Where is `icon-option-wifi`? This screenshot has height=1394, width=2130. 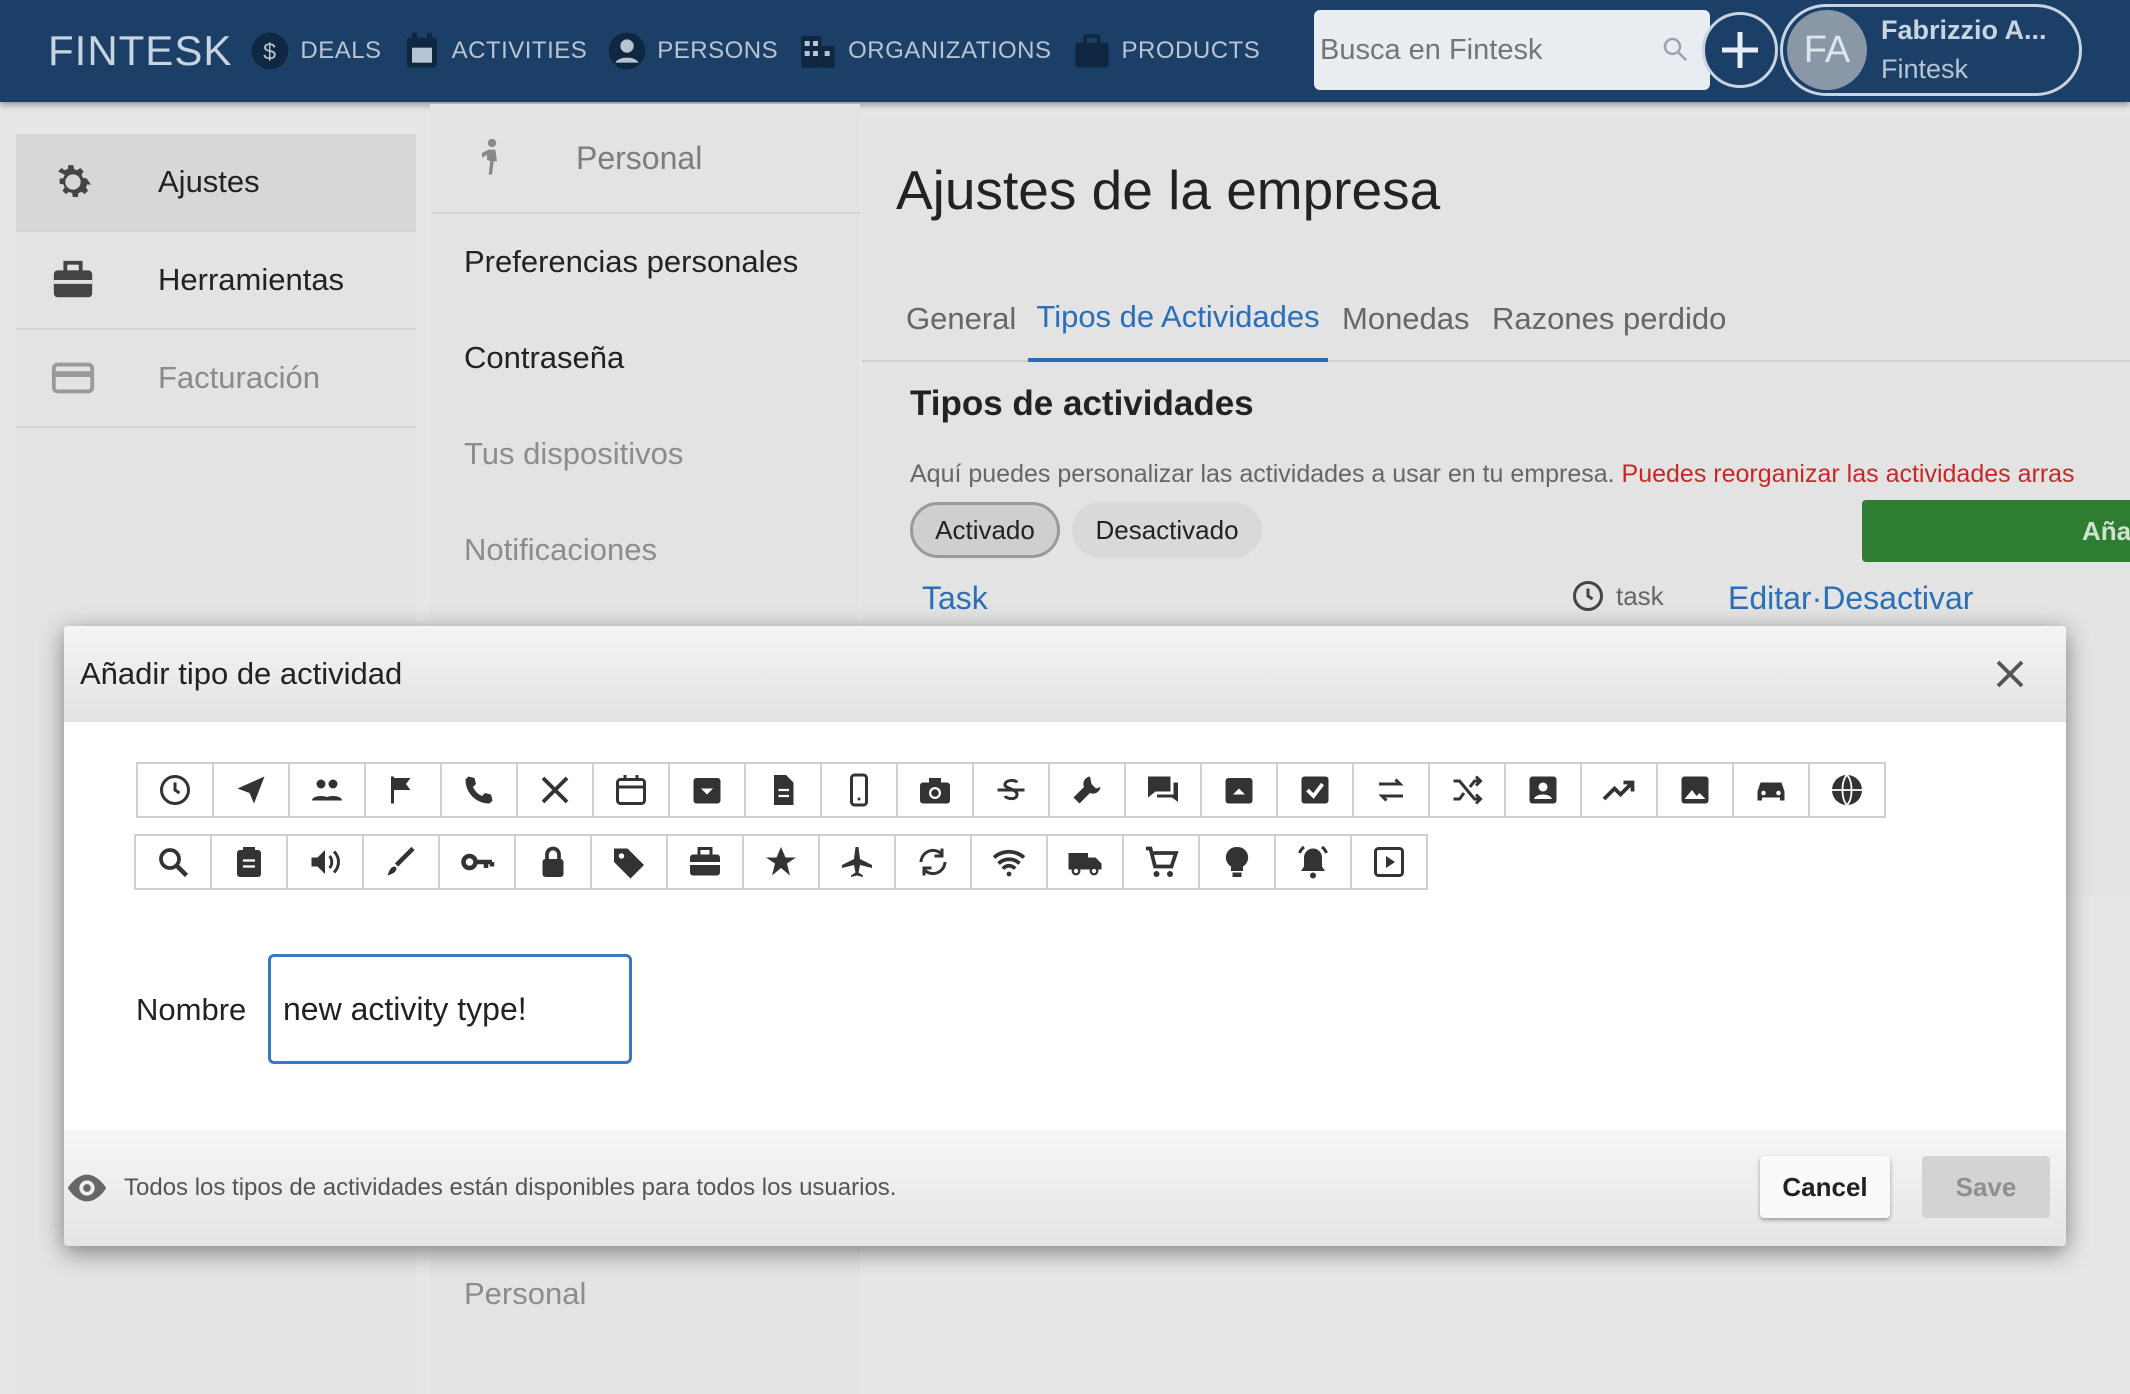
icon-option-wifi is located at coordinates (1009, 862).